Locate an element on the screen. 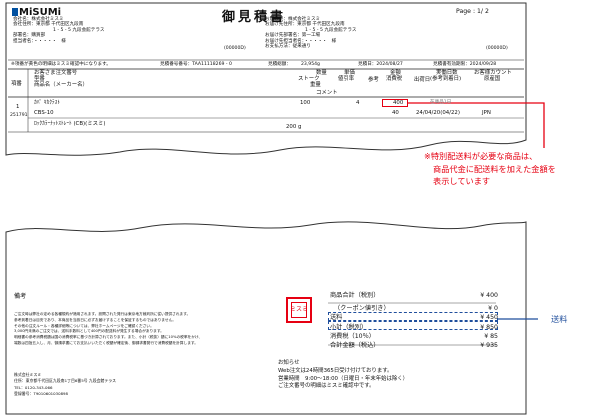 This screenshot has height=418, width=612. notice-title: お知らせ is located at coordinates (289, 363).